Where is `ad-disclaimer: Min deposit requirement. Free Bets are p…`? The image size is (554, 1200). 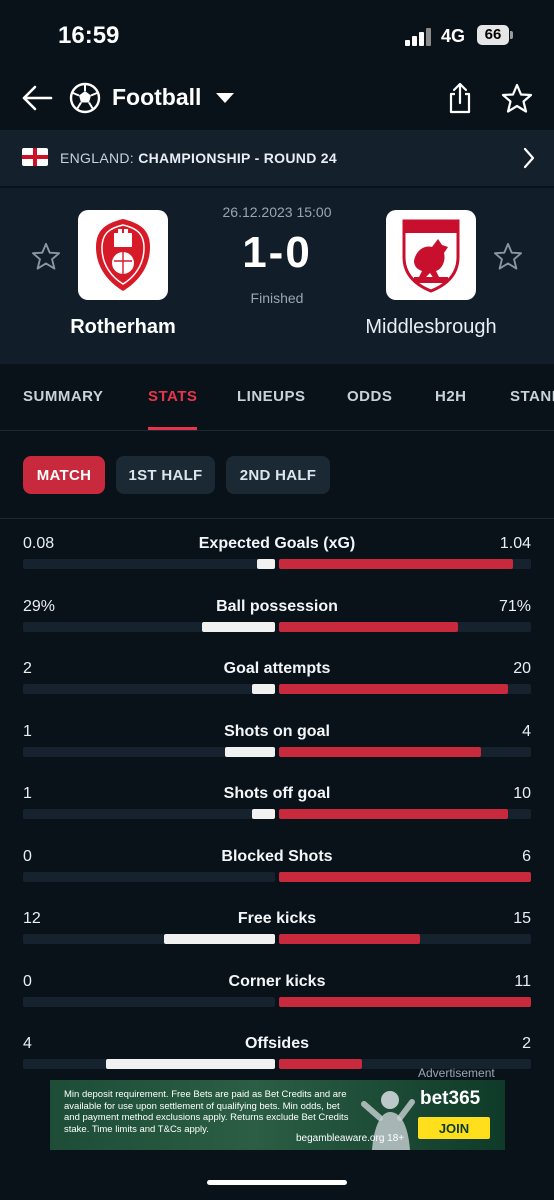
ad-disclaimer: Min deposit requirement. Free Bets are p… is located at coordinates (206, 1112).